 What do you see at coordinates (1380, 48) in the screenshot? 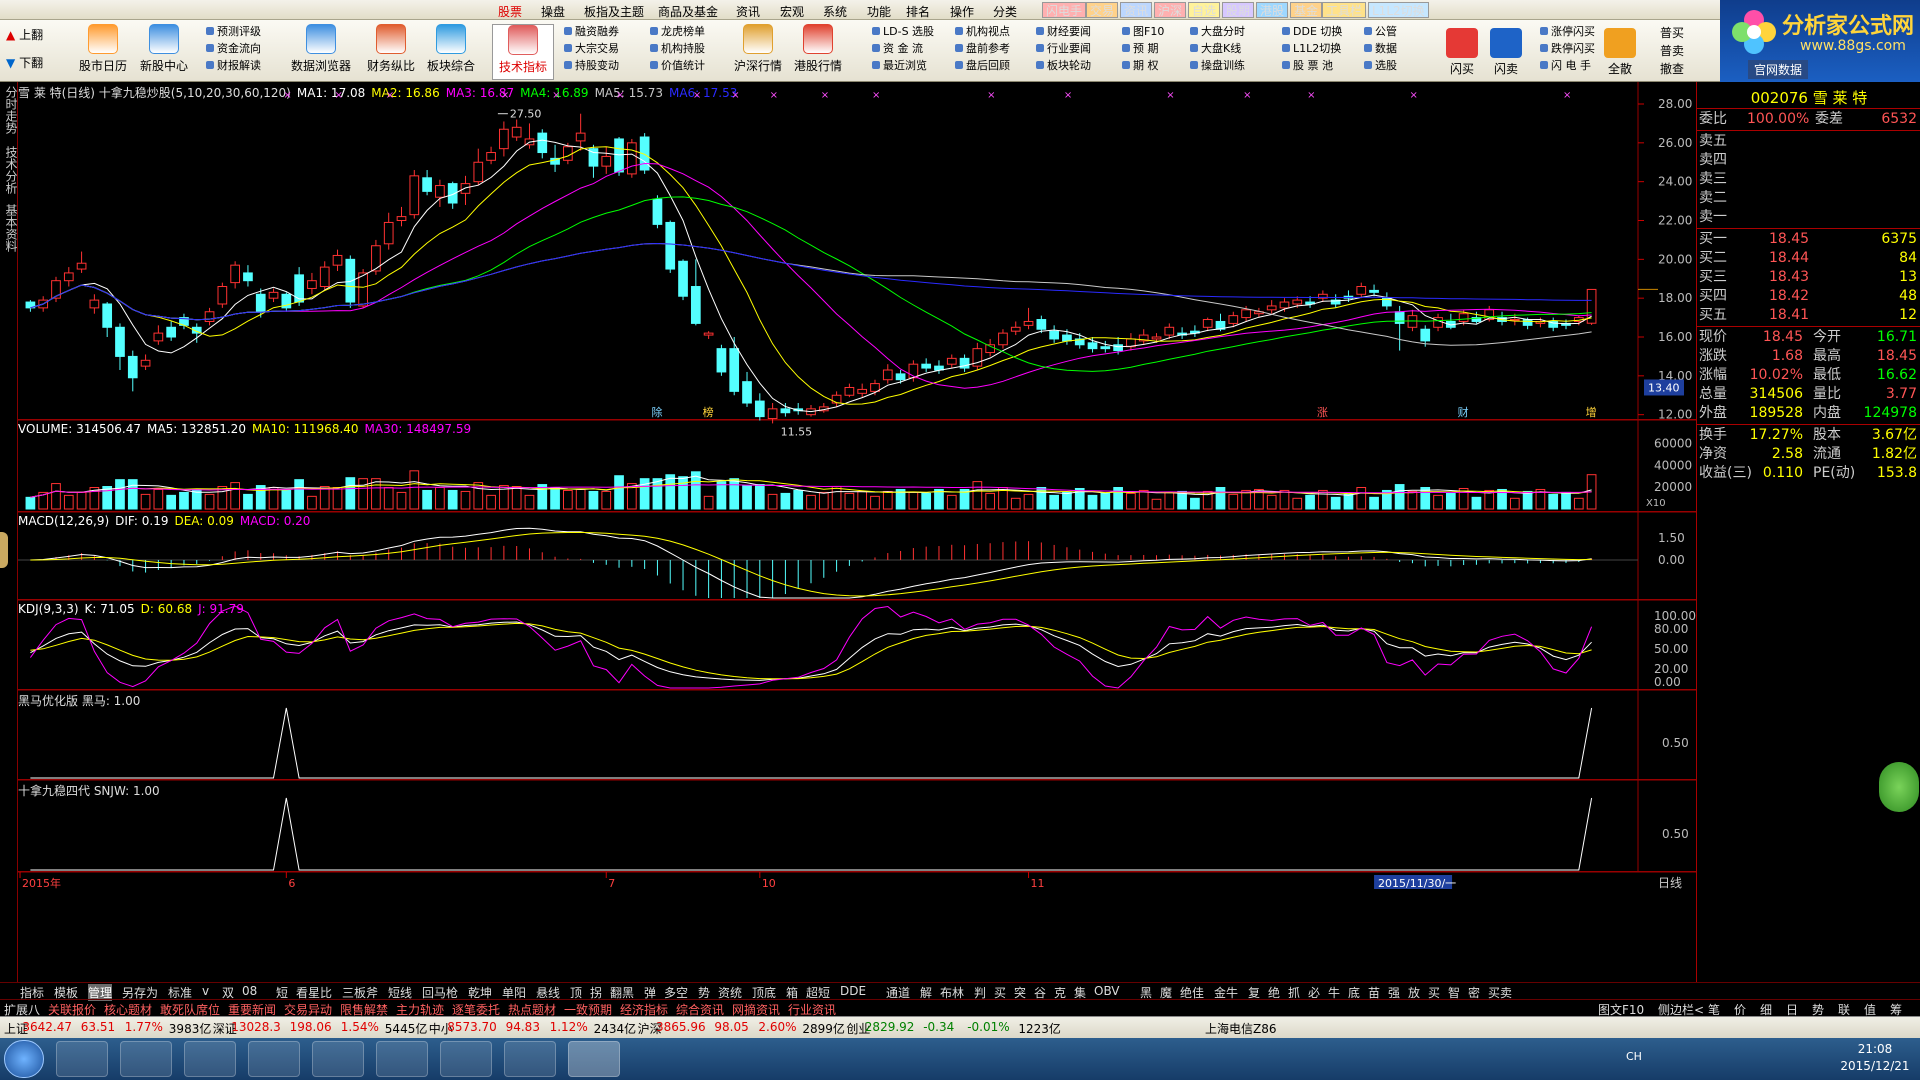
I see `toolbar-link: 数据` at bounding box center [1380, 48].